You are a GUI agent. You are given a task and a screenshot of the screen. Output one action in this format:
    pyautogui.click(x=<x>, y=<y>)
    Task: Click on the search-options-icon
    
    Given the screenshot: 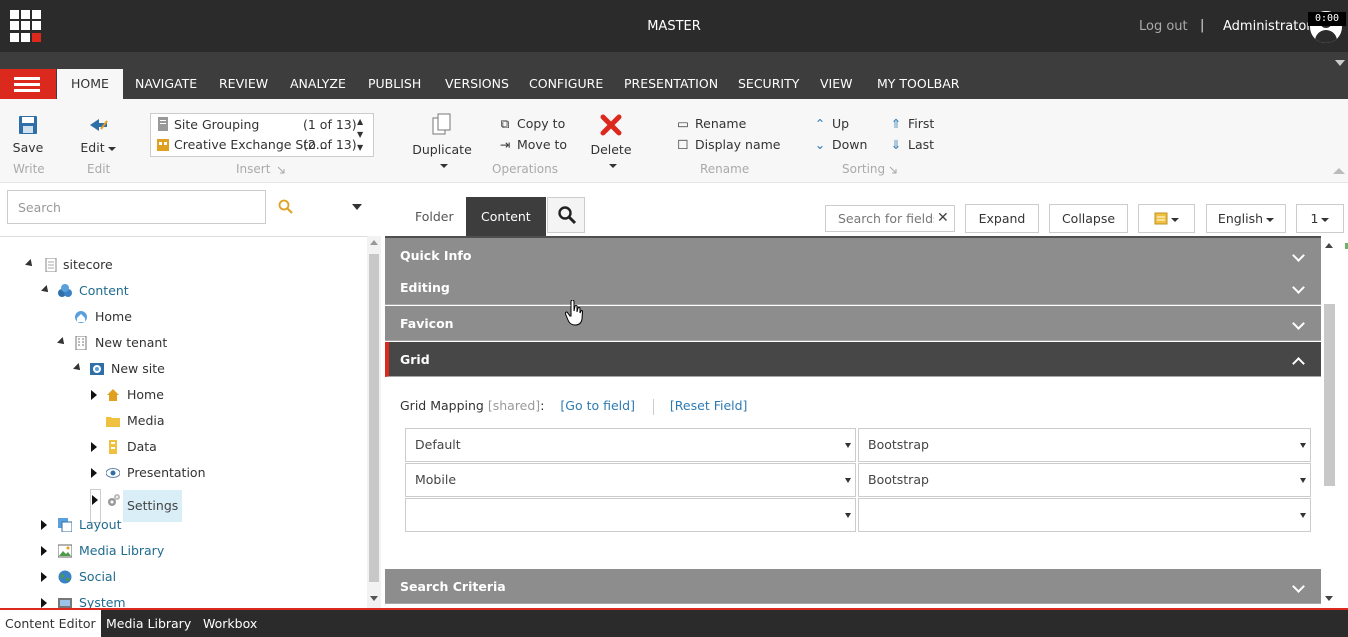 What is the action you would take?
    pyautogui.click(x=357, y=207)
    